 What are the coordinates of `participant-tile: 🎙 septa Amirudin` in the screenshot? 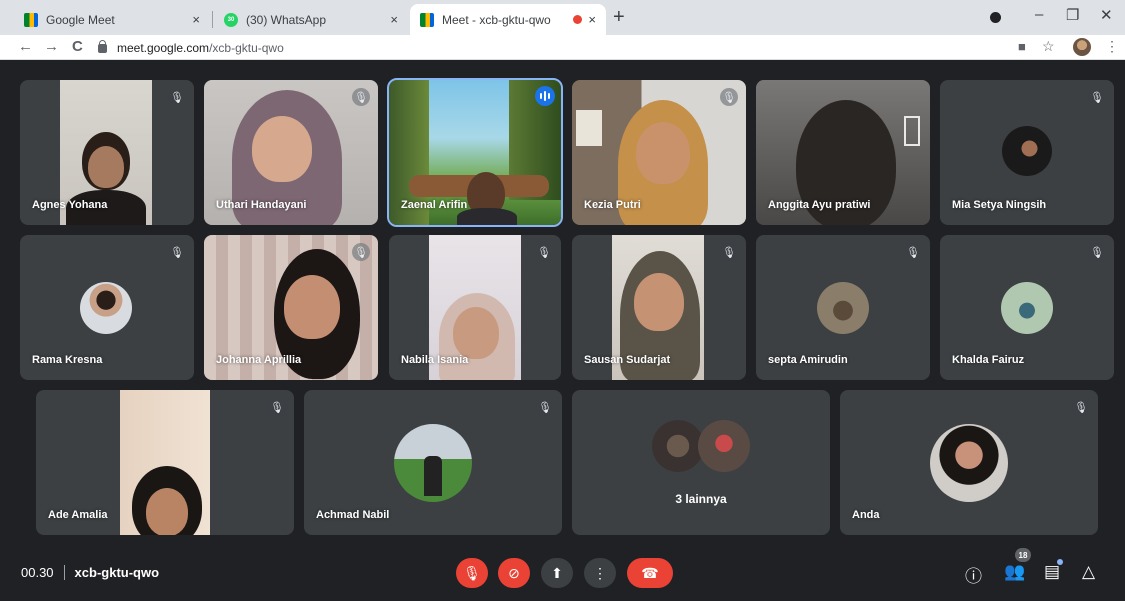 It's located at (843, 307).